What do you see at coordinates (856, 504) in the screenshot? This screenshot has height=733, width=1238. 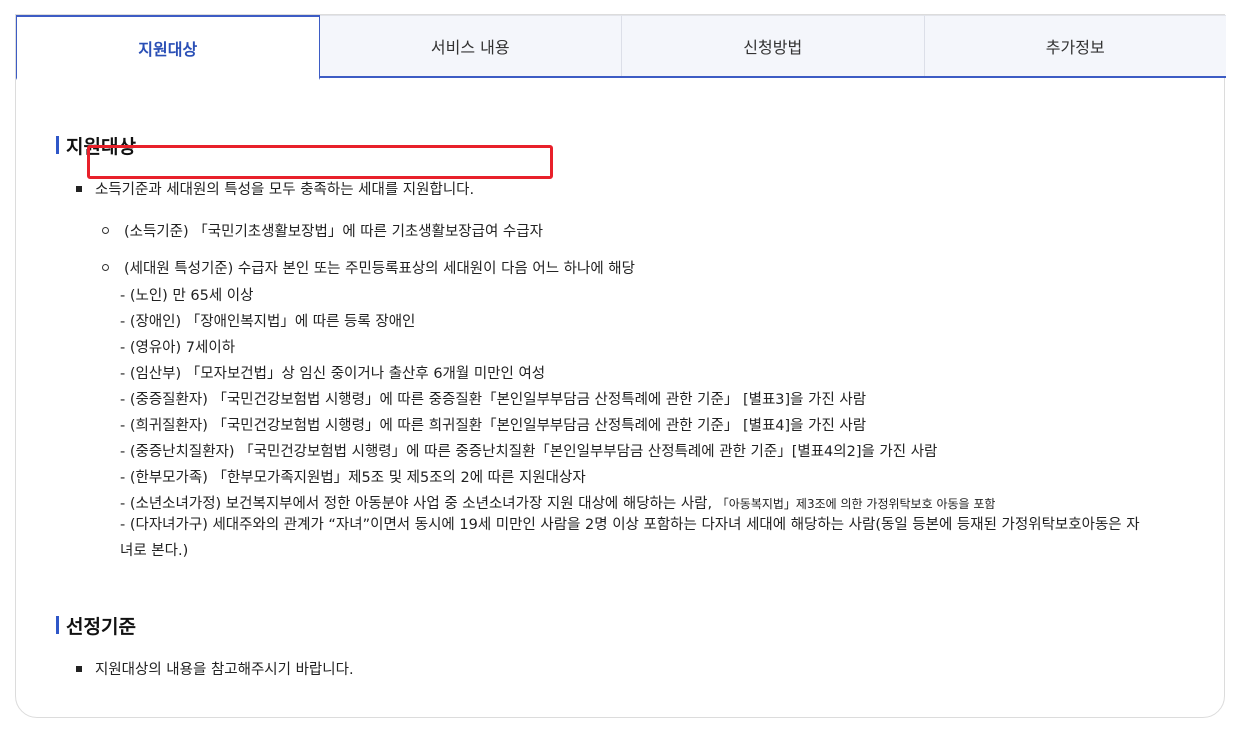 I see `youth-note-text: 「아동복지법」제3조에 의한 가정위탁보호 아동을 포함` at bounding box center [856, 504].